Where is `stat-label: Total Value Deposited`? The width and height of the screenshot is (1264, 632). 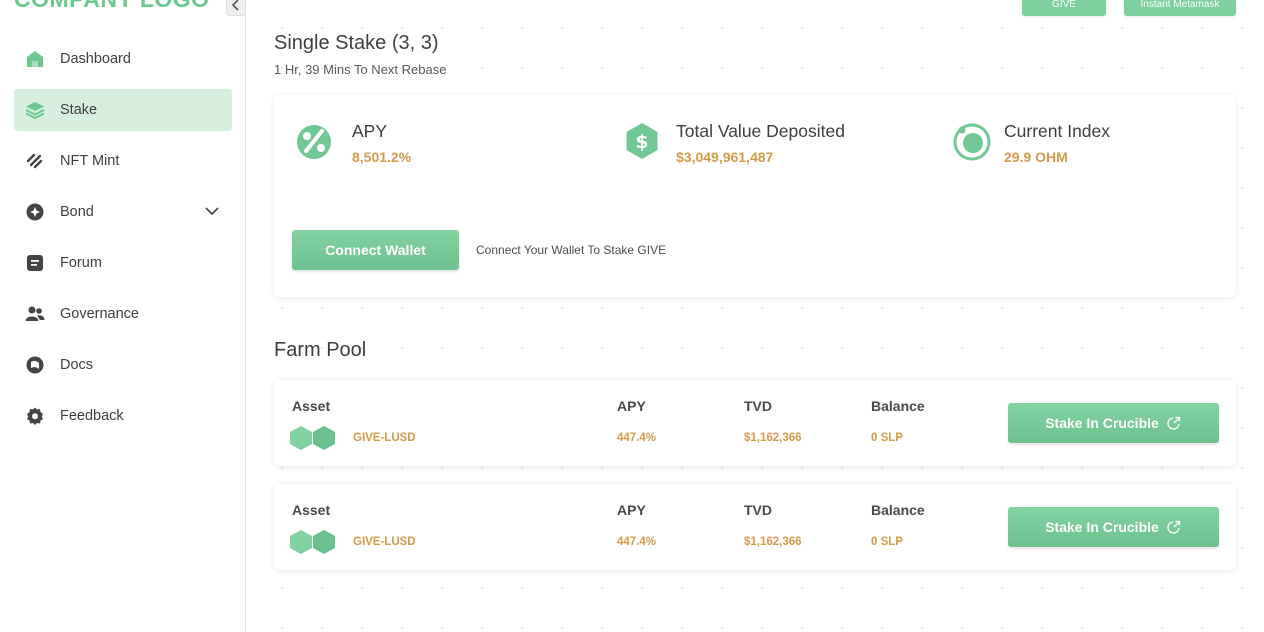 stat-label: Total Value Deposited is located at coordinates (760, 131).